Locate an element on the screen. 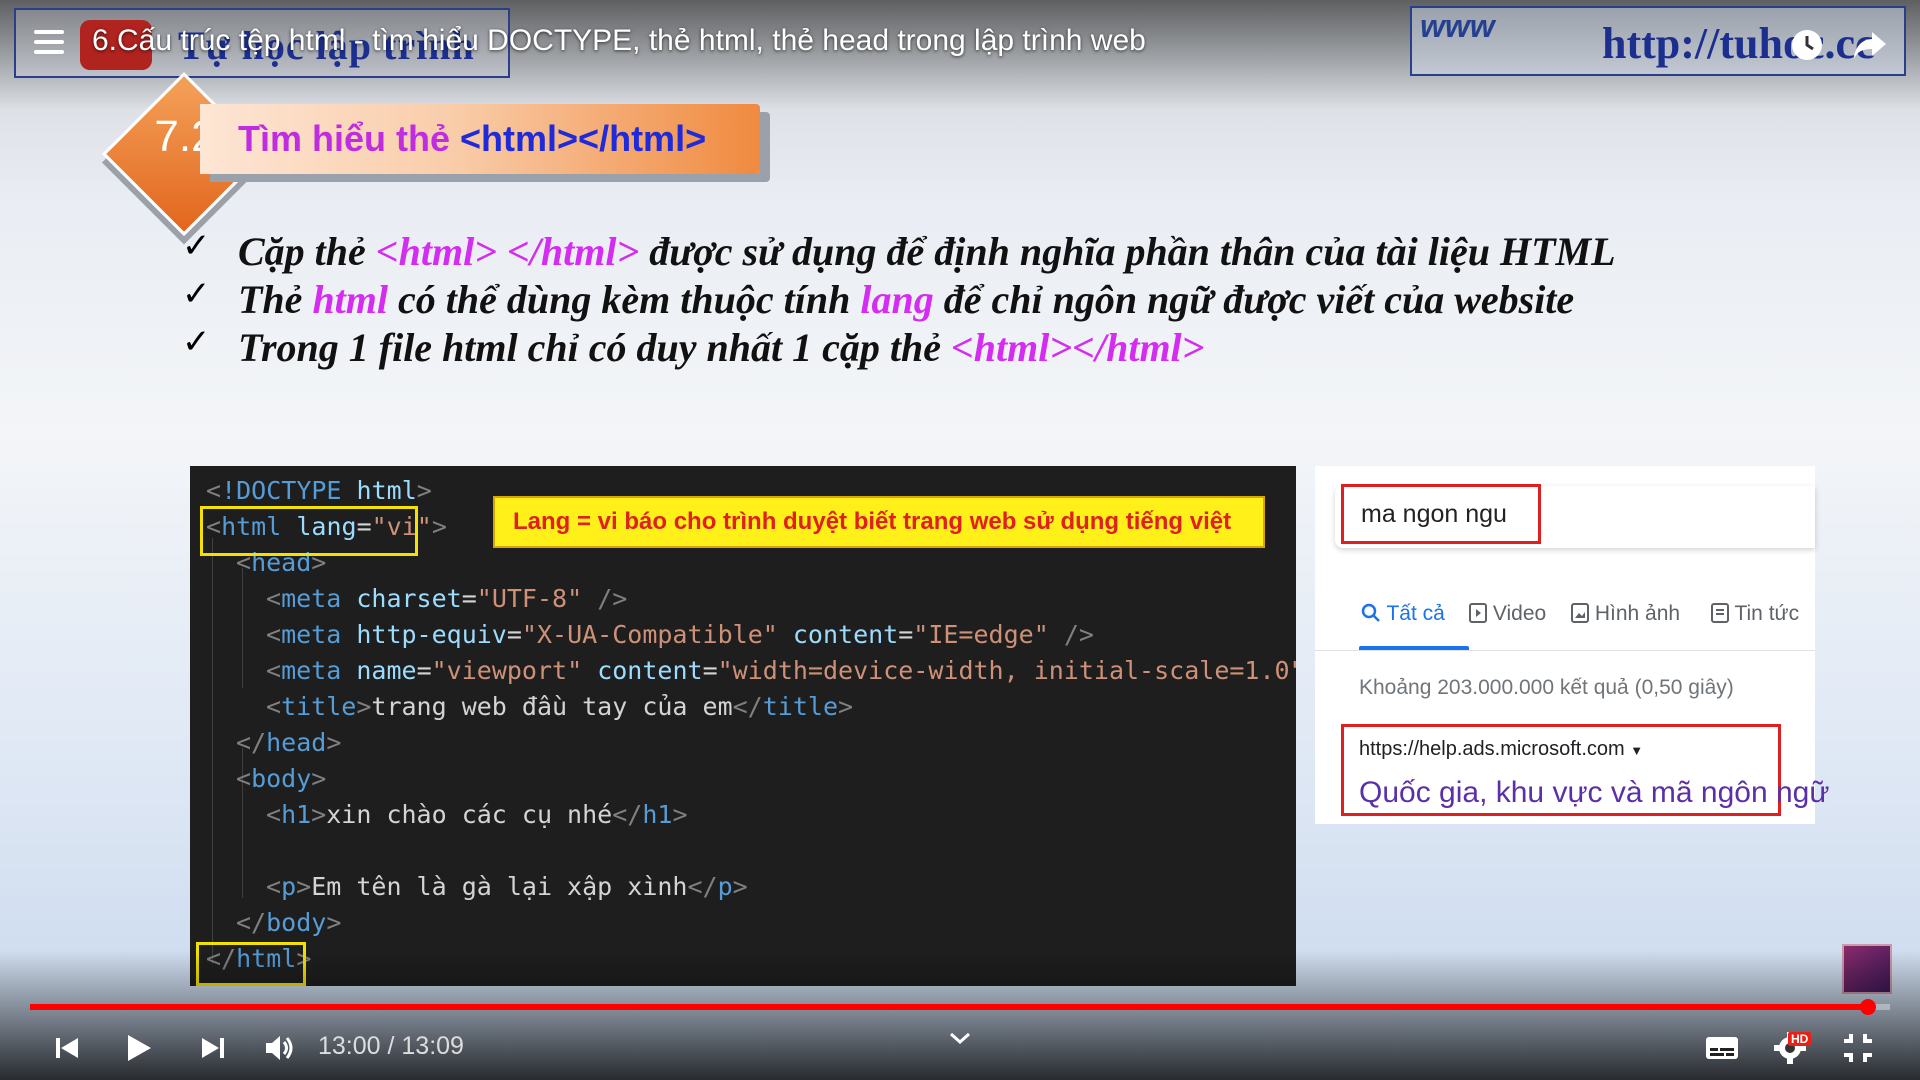 This screenshot has height=1080, width=1920. news-icon is located at coordinates (1720, 613).